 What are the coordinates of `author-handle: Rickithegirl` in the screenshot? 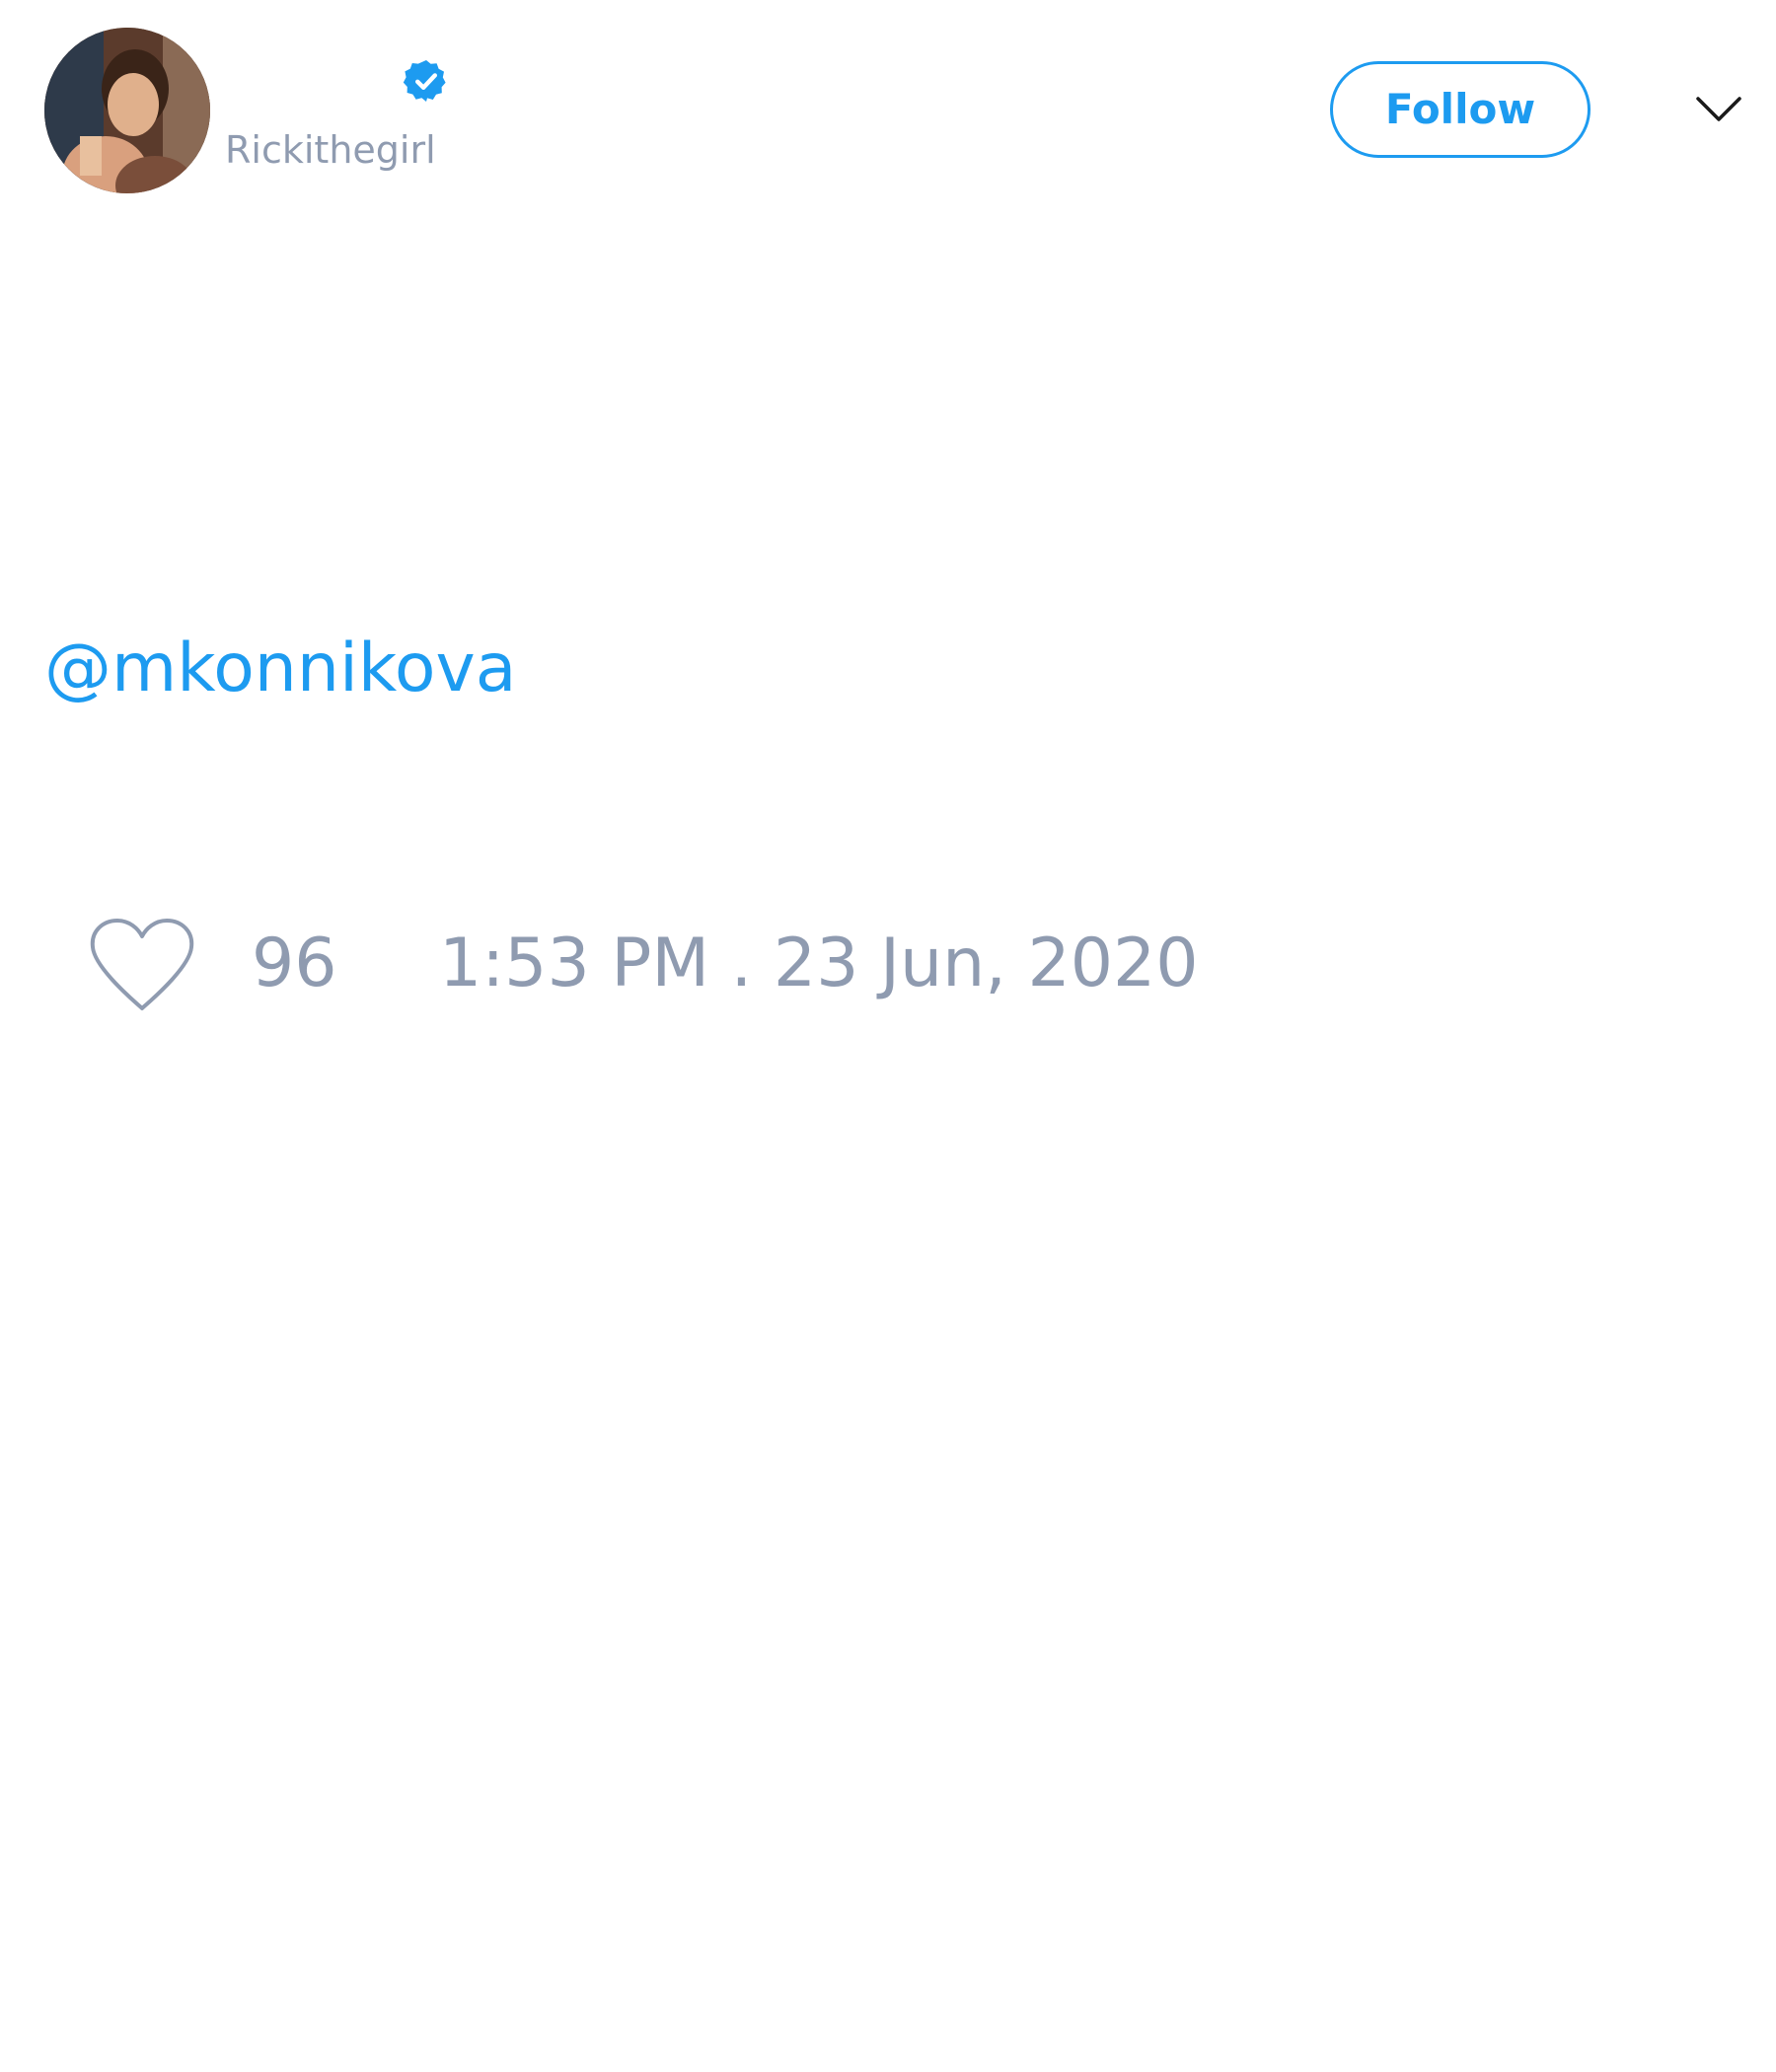 It's located at (331, 150).